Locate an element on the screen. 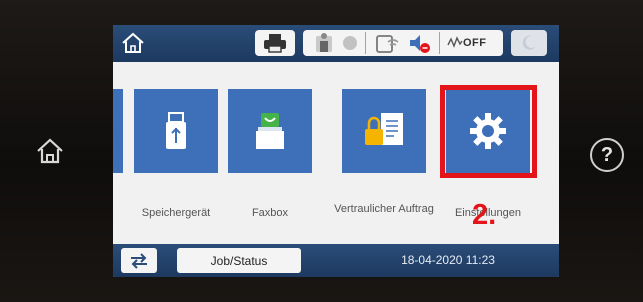 The image size is (643, 302). datetime-display: 18-04-2020 11:23 is located at coordinates (448, 260).